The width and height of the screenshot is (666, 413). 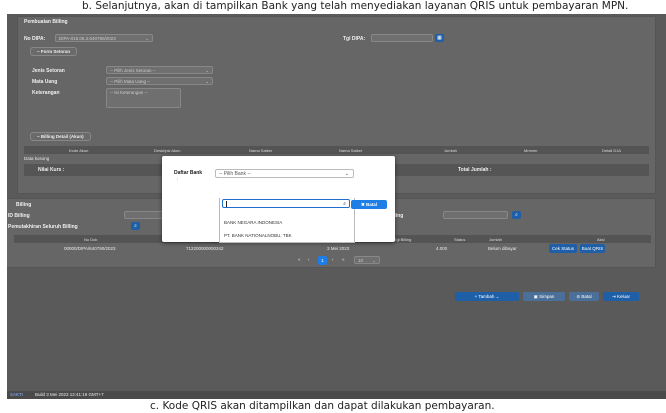 I want to click on keterangan-label: Keterangan, so click(x=46, y=93).